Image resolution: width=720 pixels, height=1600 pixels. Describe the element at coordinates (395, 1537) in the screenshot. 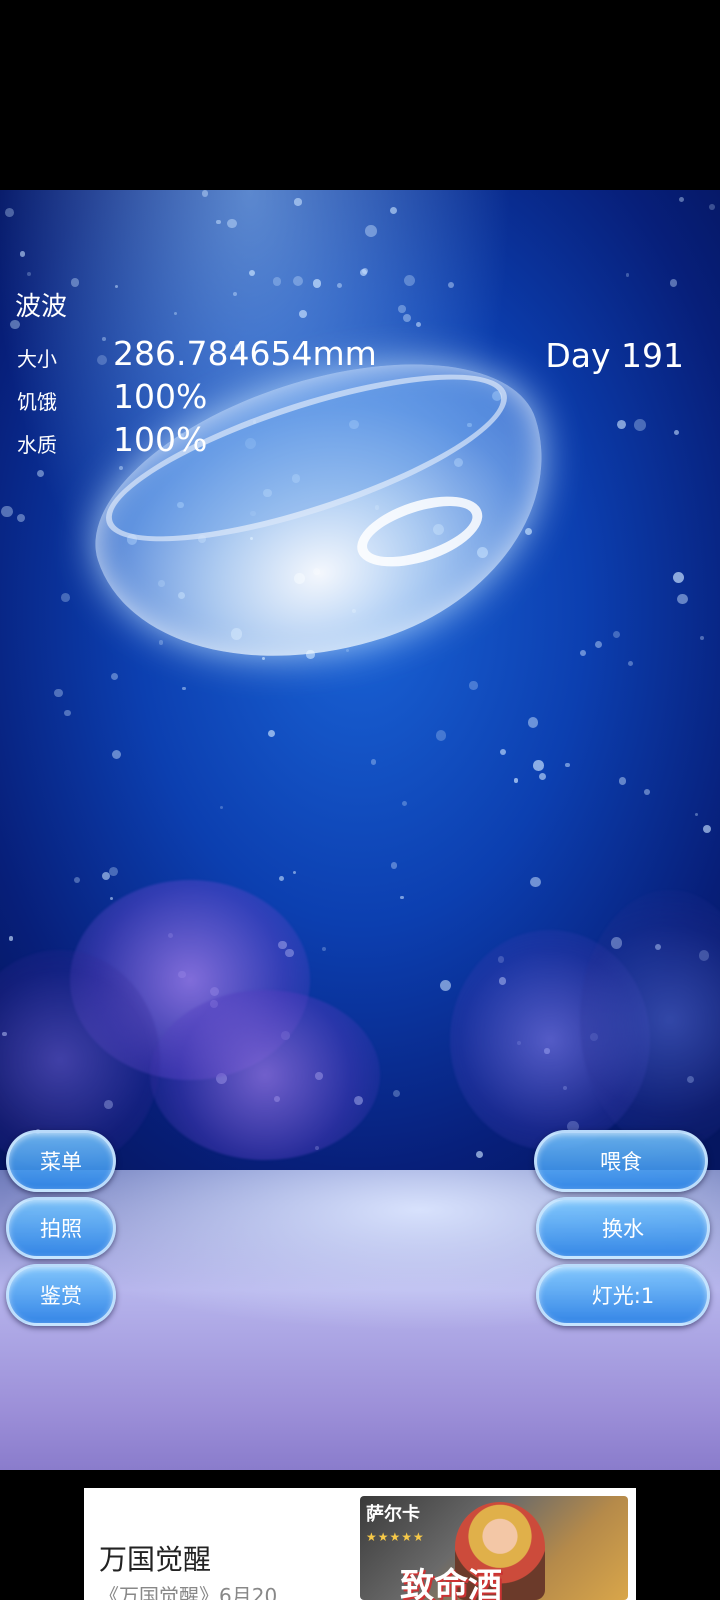

I see `ad-star-rating: ★★★★★` at that location.